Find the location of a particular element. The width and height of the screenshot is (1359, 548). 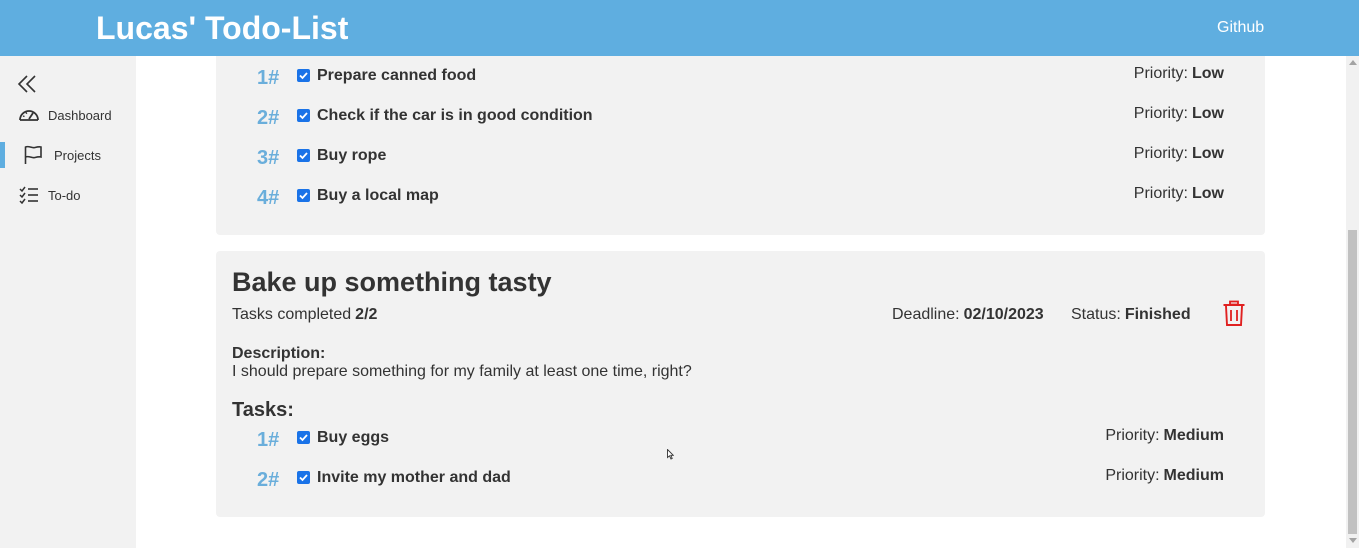

tasks-heading: Tasks: is located at coordinates (263, 410).